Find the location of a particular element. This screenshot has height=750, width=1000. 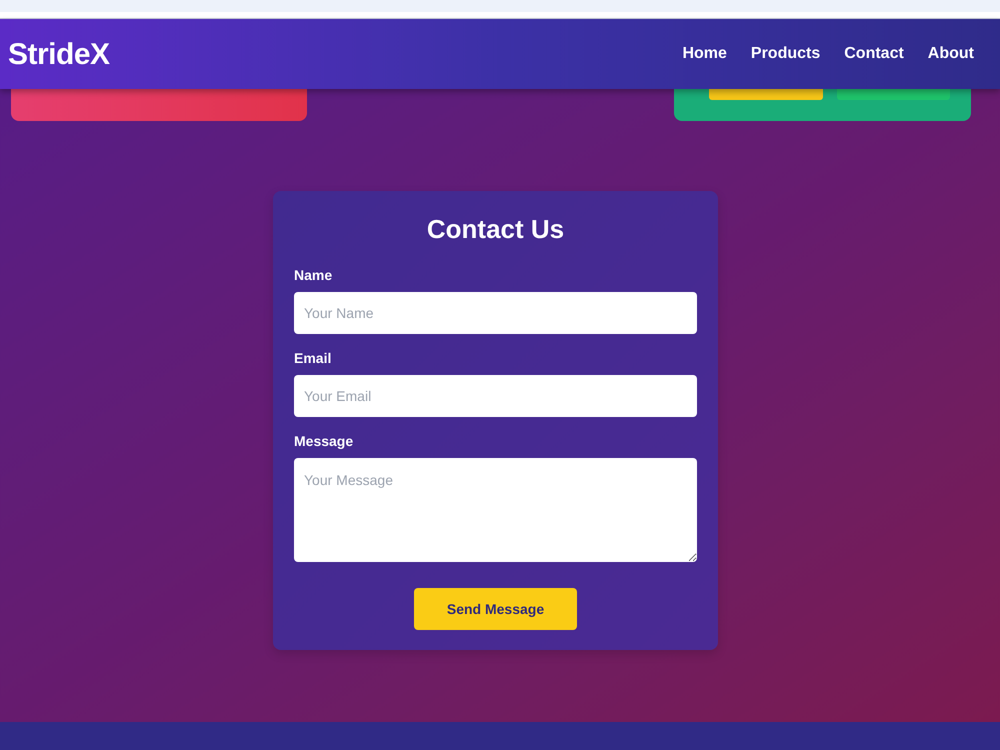

text-input: Your Email is located at coordinates (495, 396).